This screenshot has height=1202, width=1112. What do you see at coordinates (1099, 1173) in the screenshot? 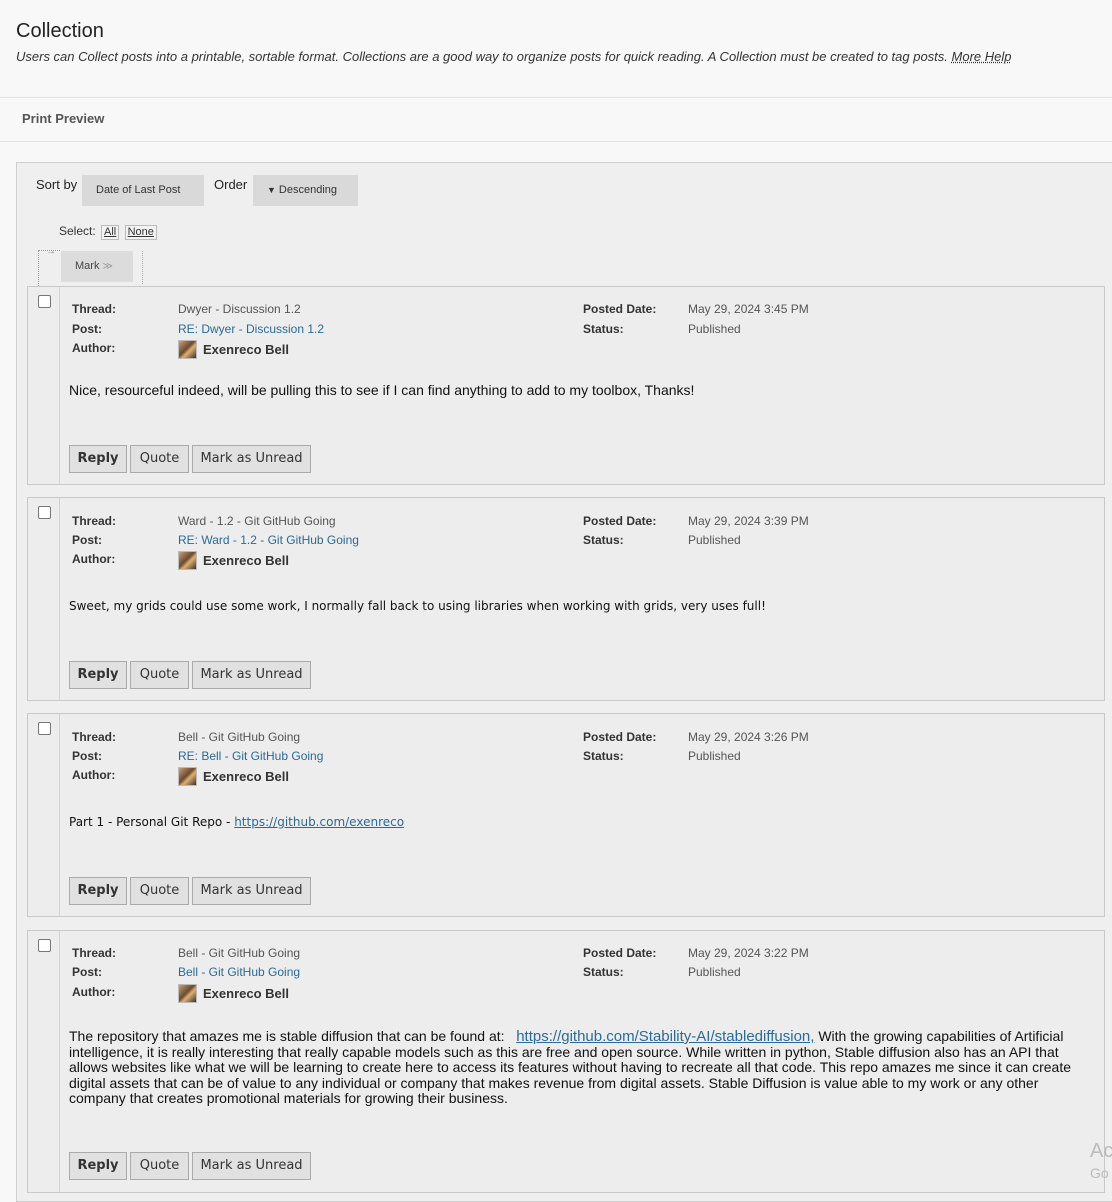
I see `watermark-line: Go` at bounding box center [1099, 1173].